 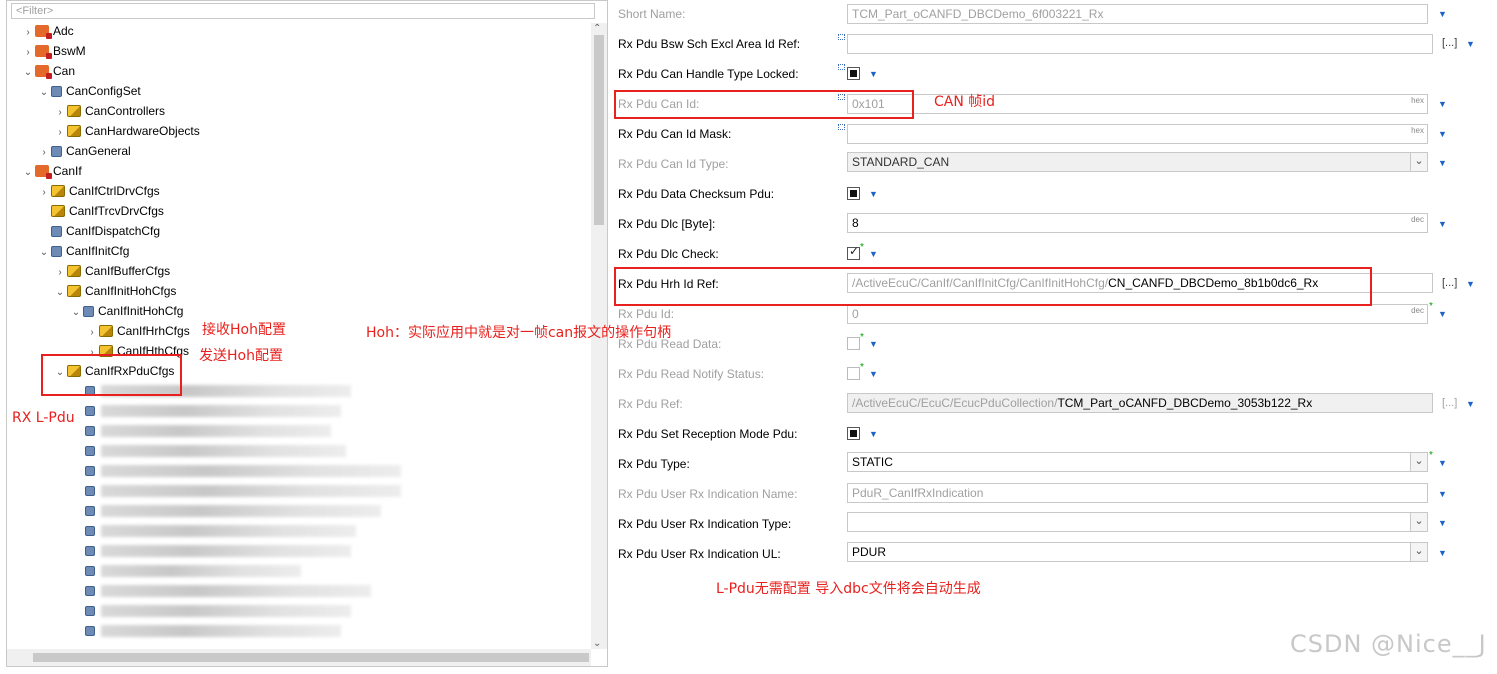 I want to click on tree-item-canifhrhcfgs: › CanIfHrhCfgs, so click(x=137, y=332).